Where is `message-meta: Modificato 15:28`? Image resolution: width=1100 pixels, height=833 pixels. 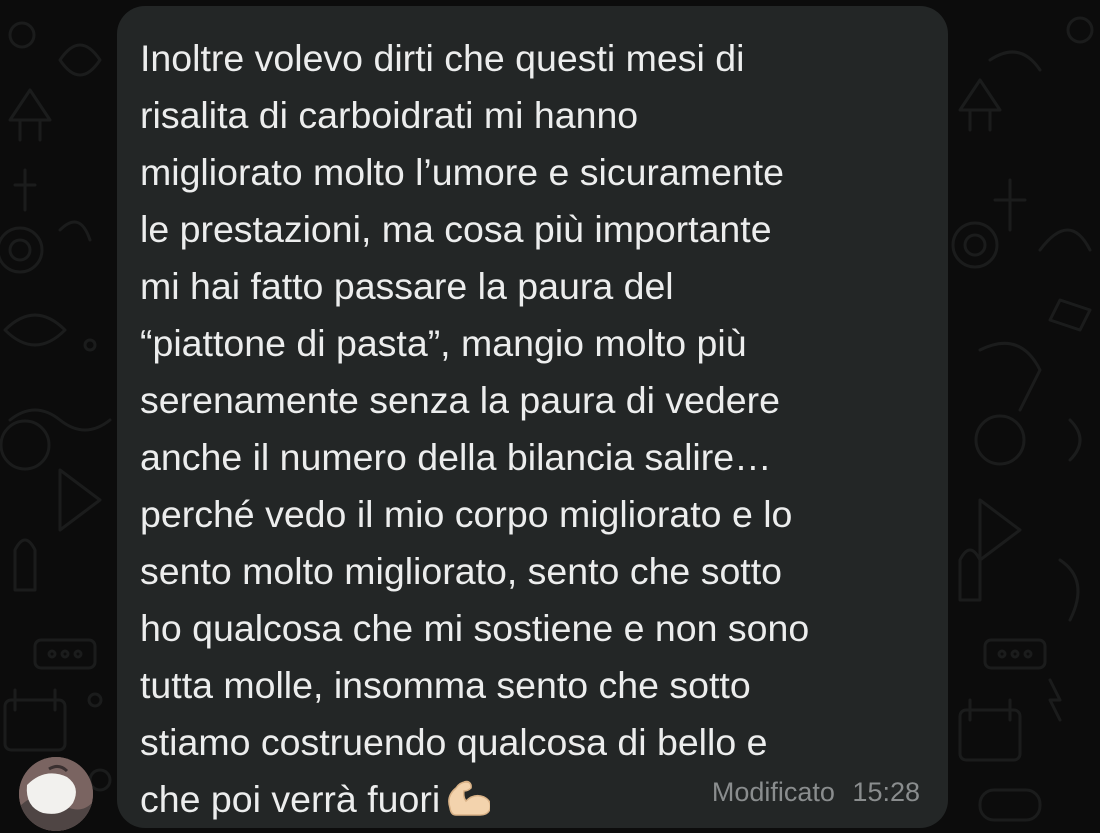 message-meta: Modificato 15:28 is located at coordinates (816, 792).